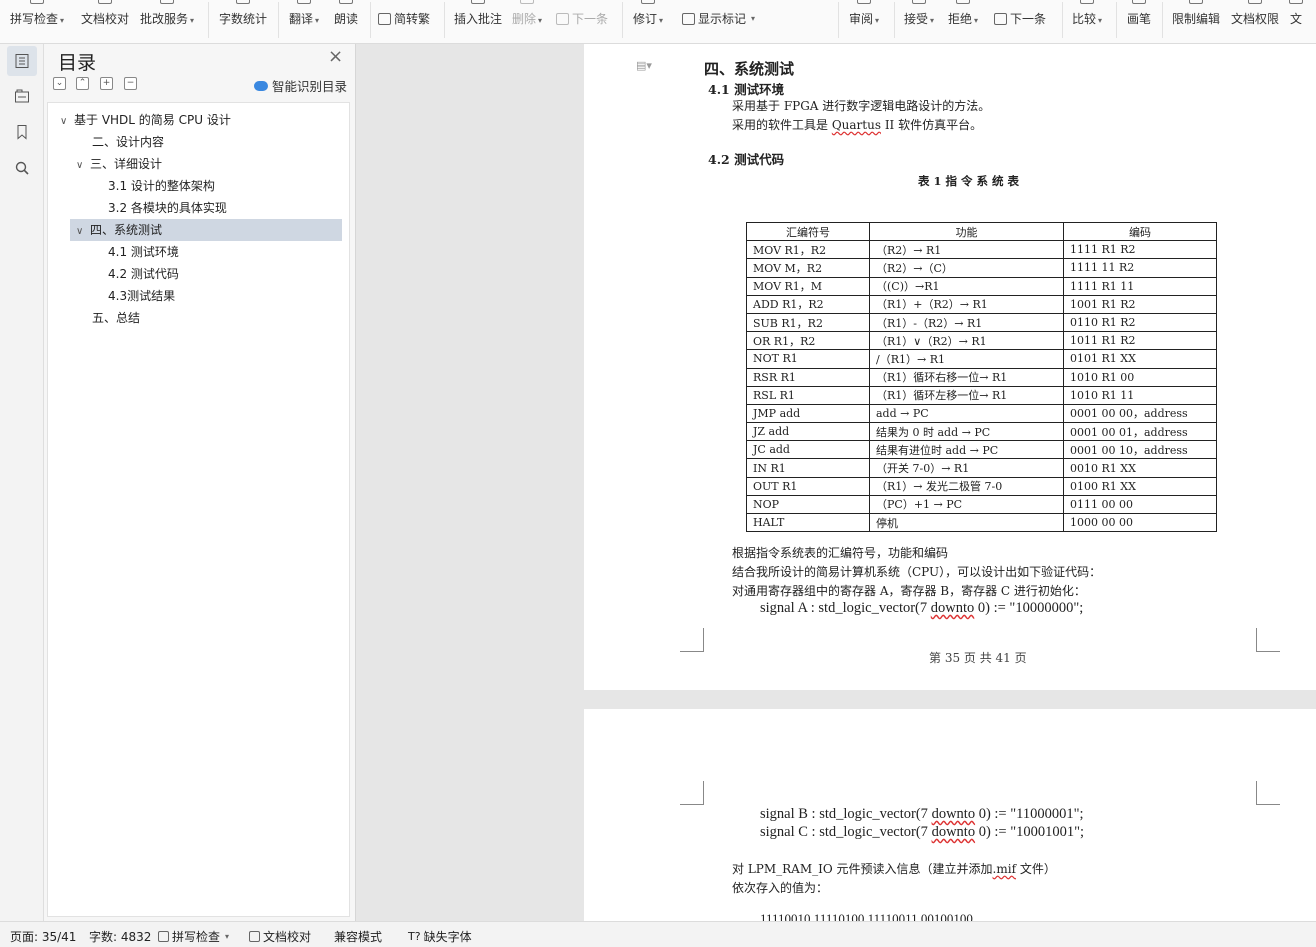 Image resolution: width=1316 pixels, height=947 pixels. I want to click on page-indicator: 页面: 35/41, so click(43, 936).